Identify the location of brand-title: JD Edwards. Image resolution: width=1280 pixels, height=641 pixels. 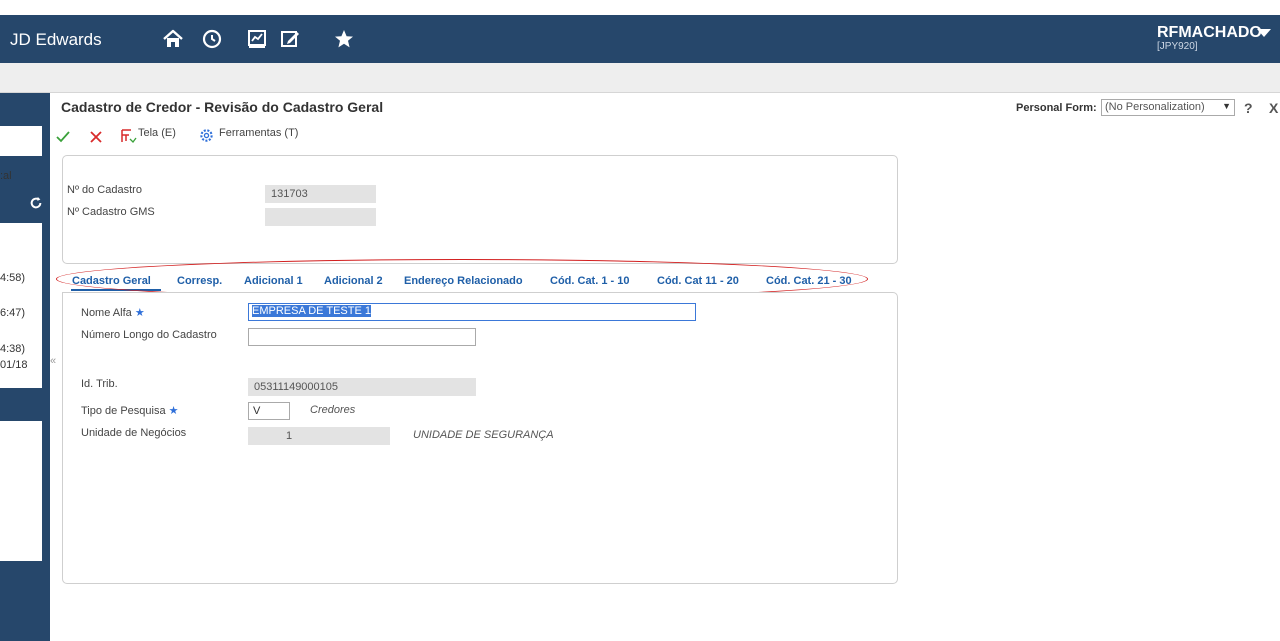
(56, 39).